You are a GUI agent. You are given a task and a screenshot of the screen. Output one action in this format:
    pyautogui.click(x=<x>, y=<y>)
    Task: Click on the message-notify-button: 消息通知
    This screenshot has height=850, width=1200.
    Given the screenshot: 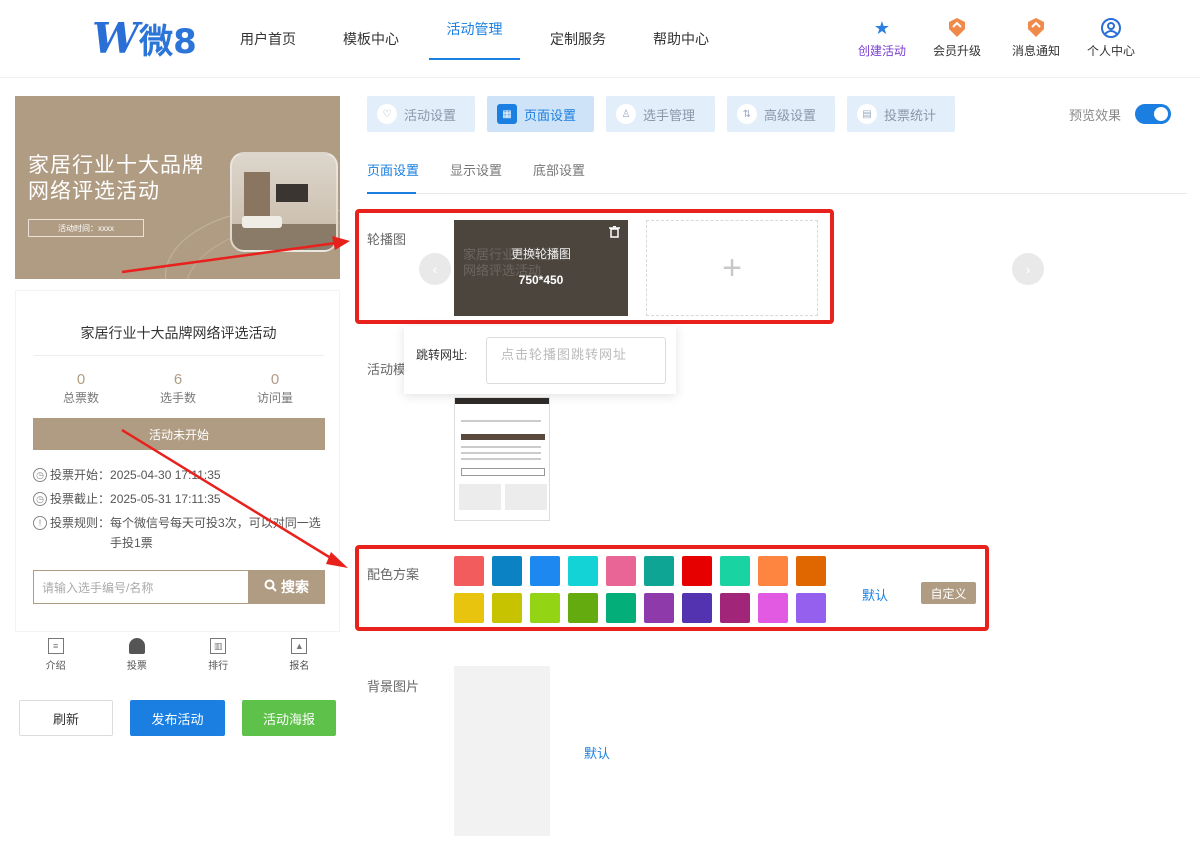 What is the action you would take?
    pyautogui.click(x=1036, y=37)
    